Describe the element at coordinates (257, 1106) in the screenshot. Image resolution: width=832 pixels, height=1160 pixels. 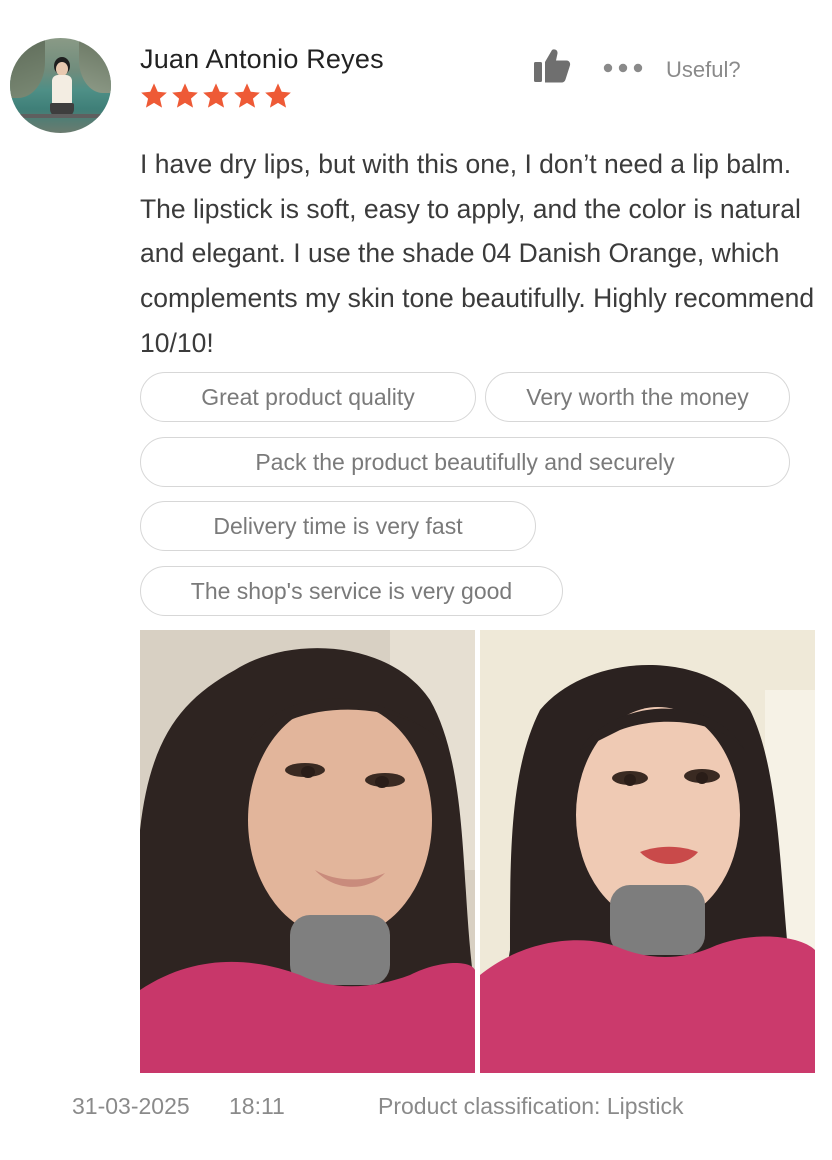
I see `review-time: 18:11` at that location.